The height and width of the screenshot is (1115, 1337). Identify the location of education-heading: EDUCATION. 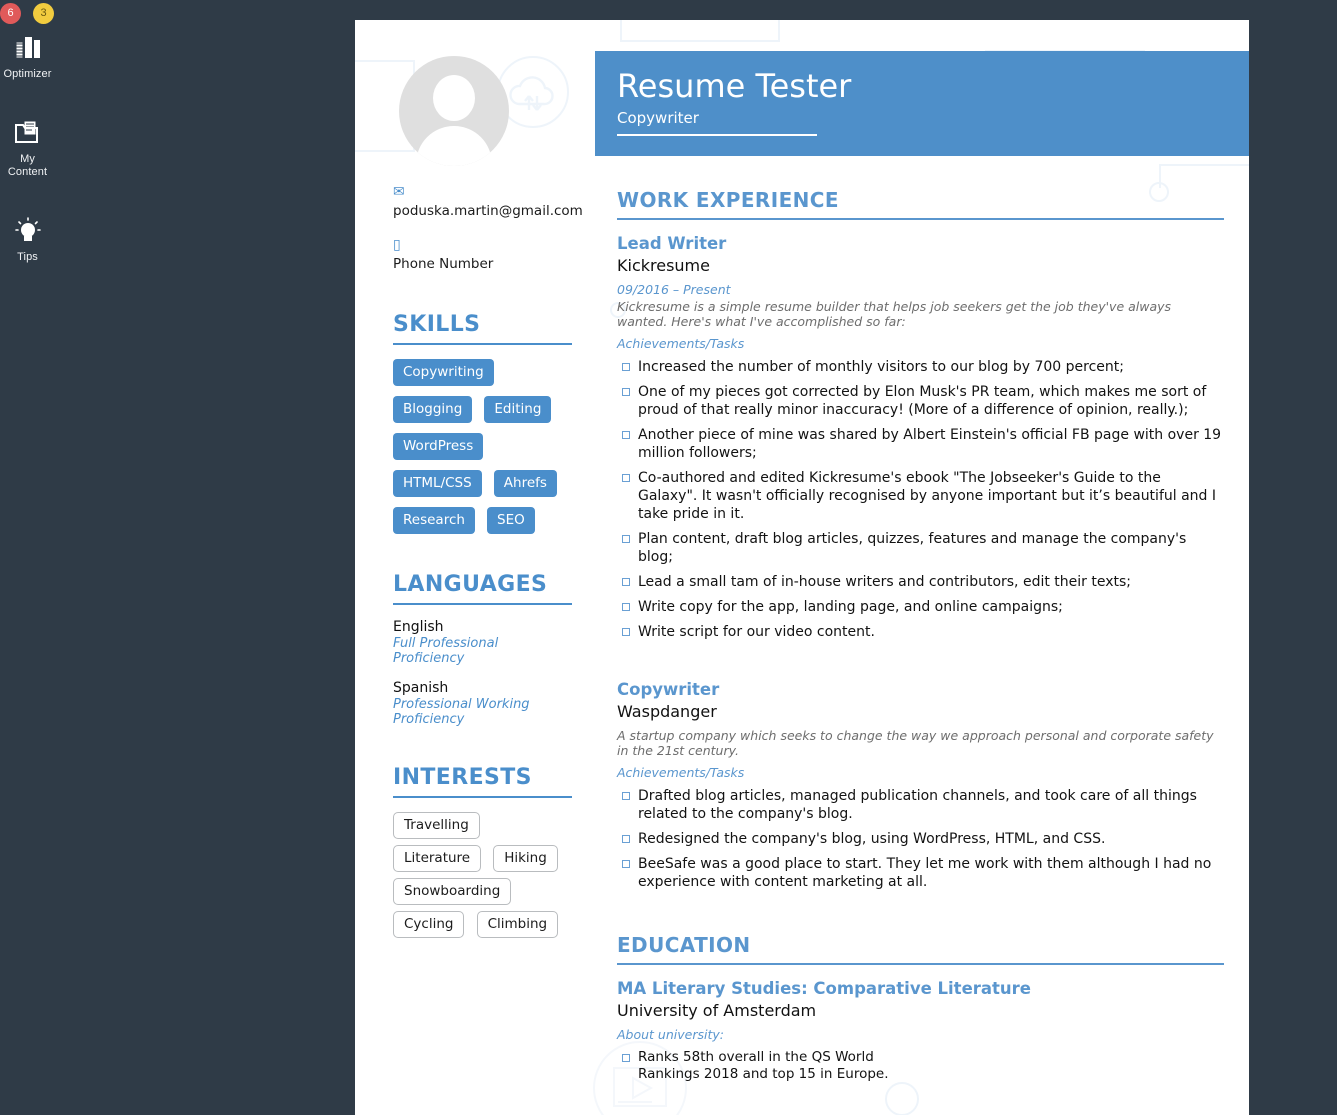
(684, 945).